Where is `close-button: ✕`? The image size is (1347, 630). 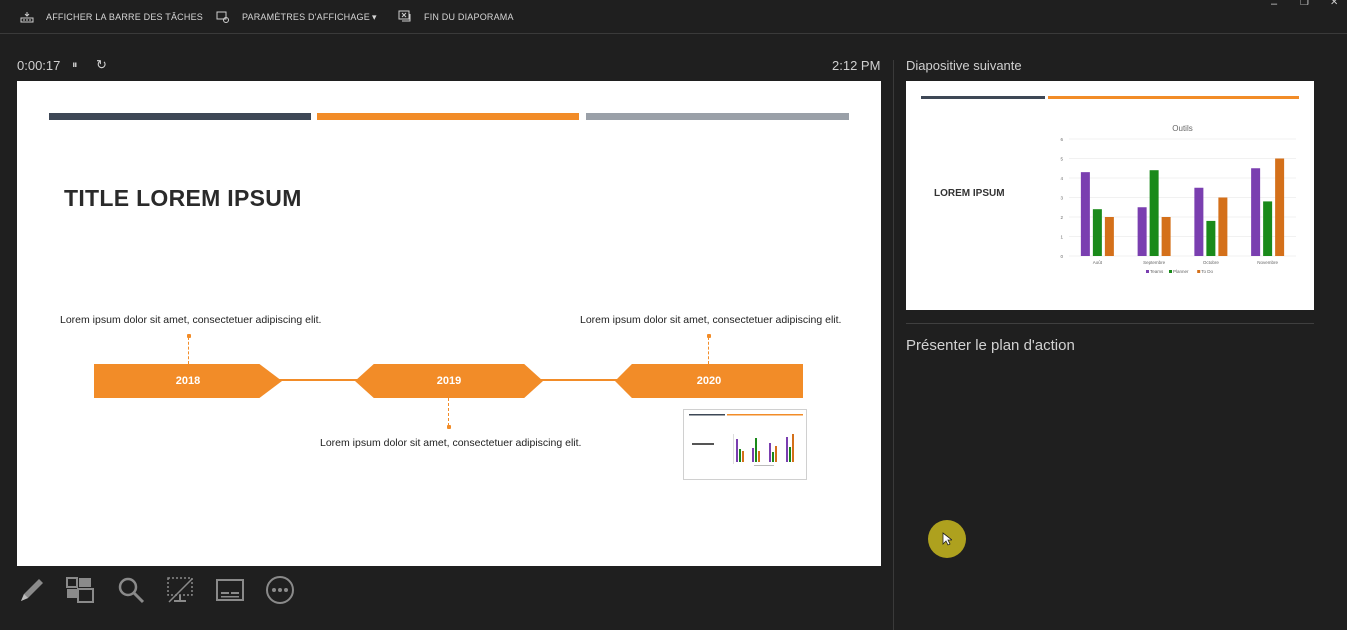
close-button: ✕ is located at coordinates (1334, 4).